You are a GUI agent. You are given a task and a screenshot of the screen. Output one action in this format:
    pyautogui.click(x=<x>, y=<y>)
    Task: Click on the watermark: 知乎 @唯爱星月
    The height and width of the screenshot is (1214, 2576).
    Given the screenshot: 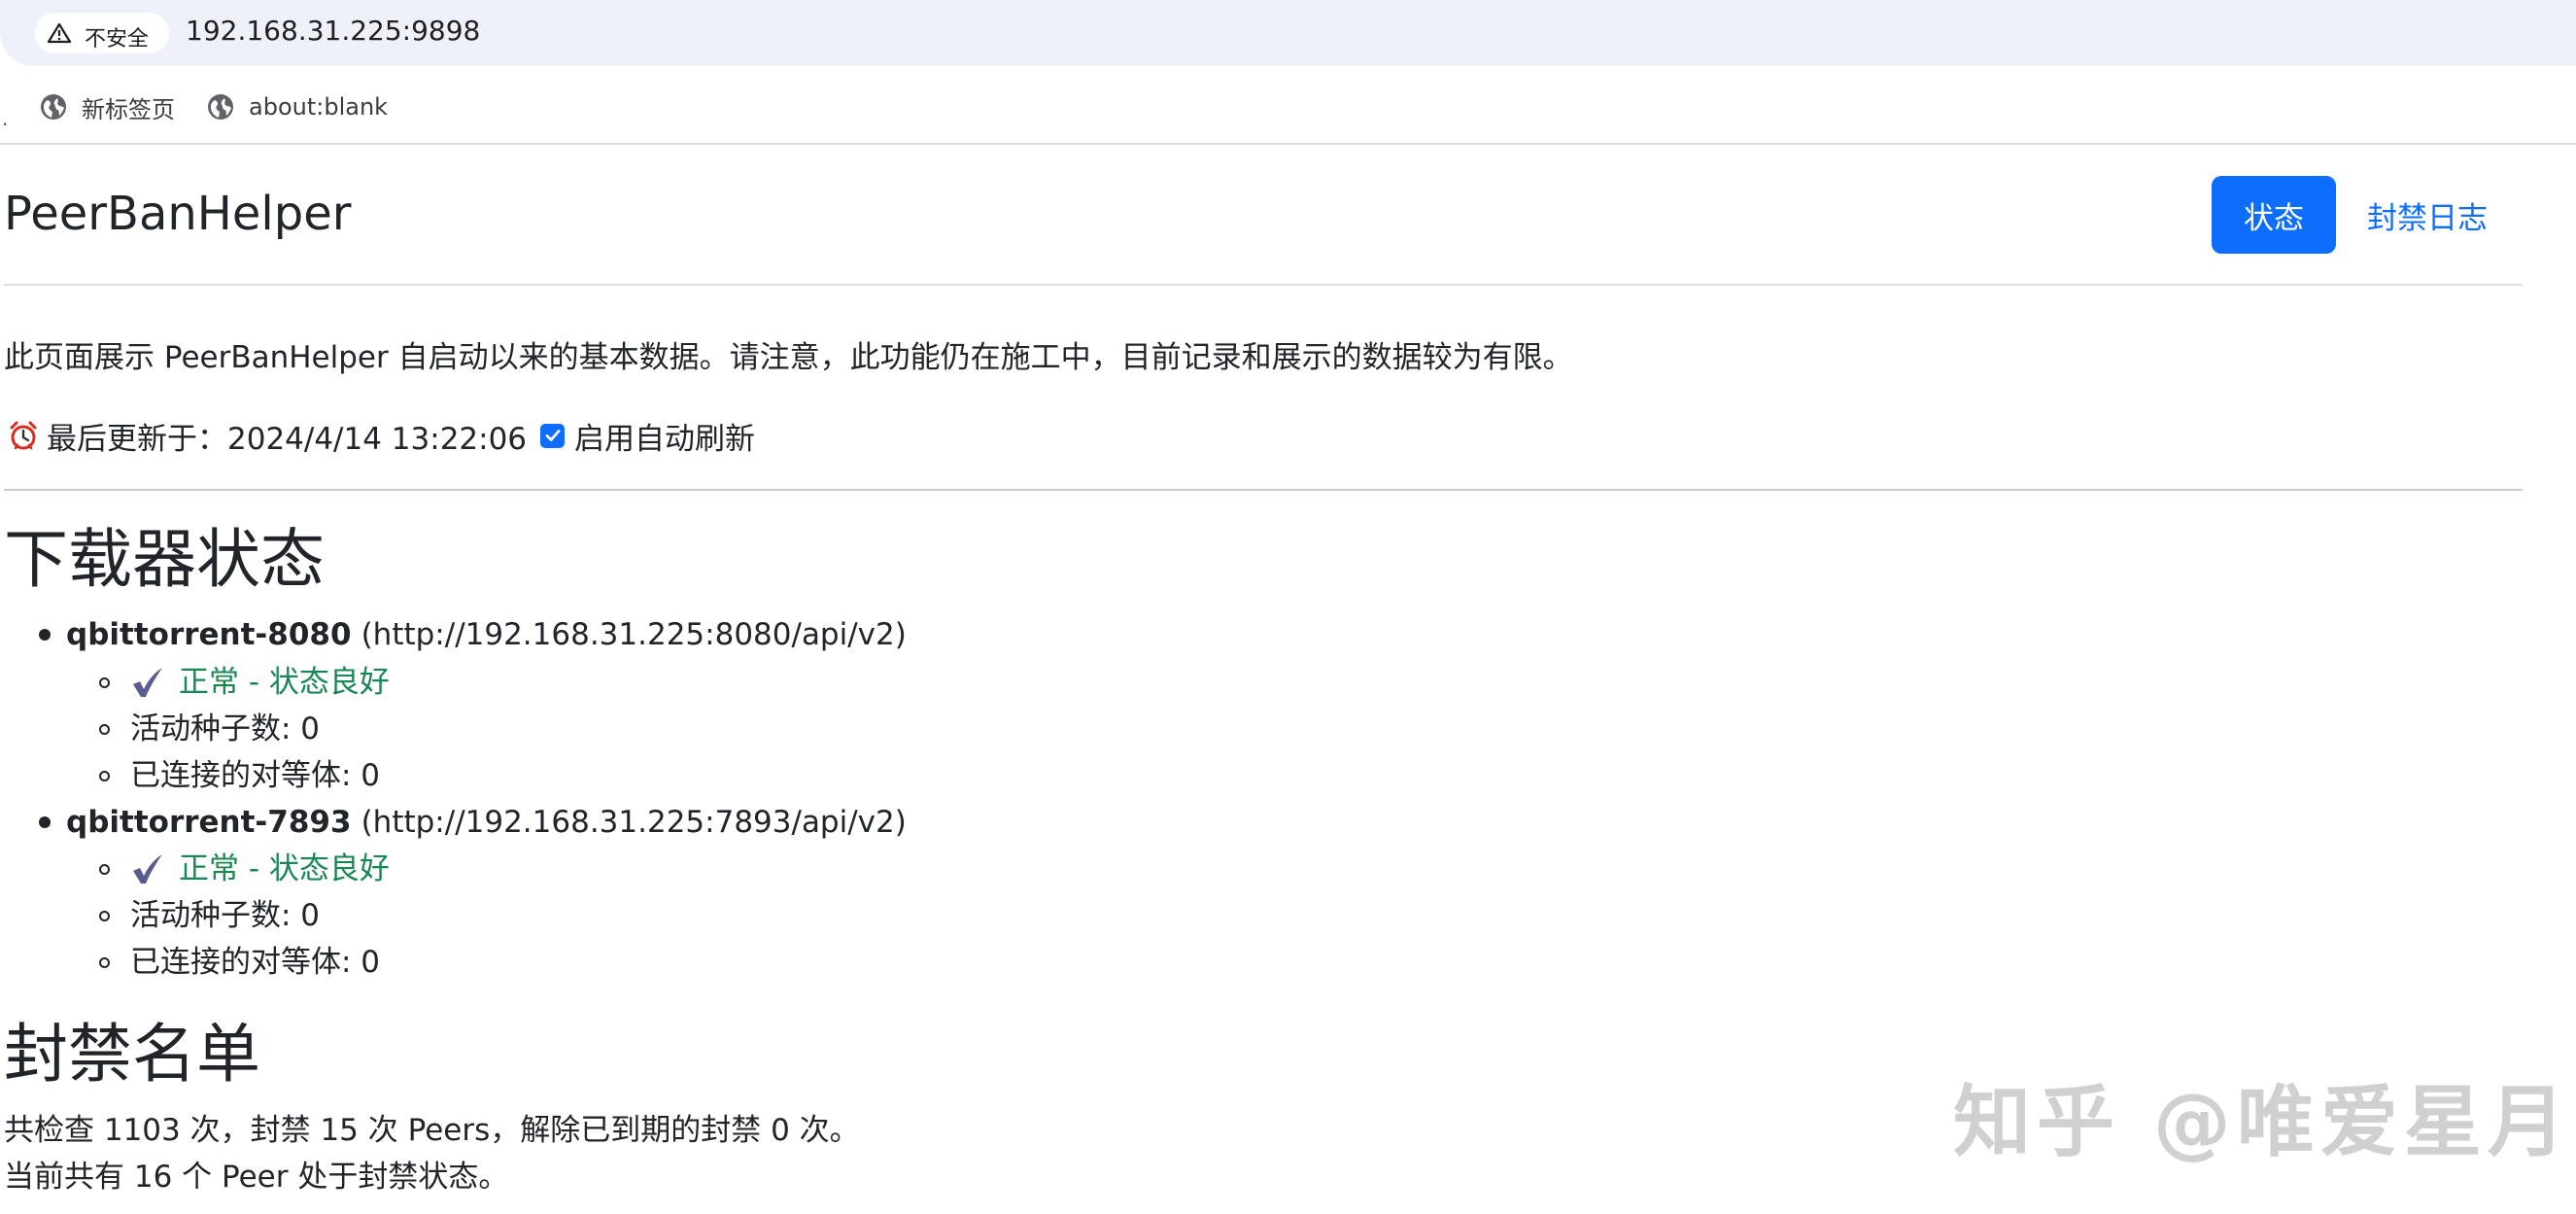 What is the action you would take?
    pyautogui.click(x=2262, y=1122)
    